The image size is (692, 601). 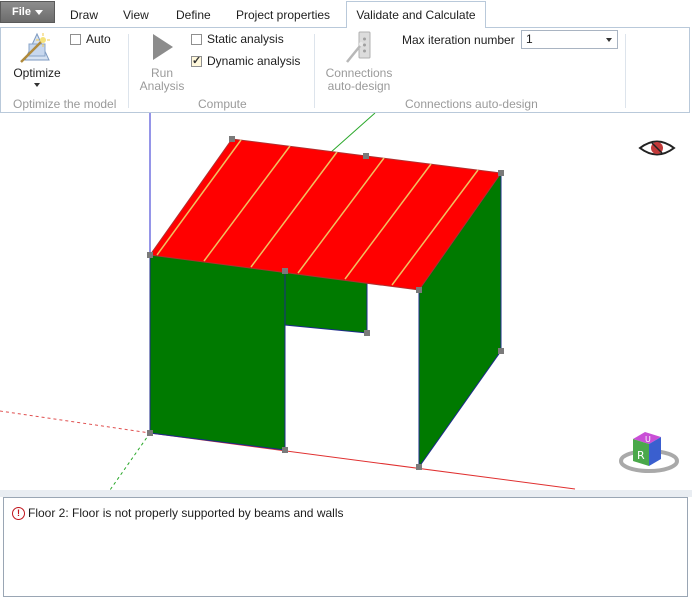 I want to click on tab-view: View, so click(x=136, y=16).